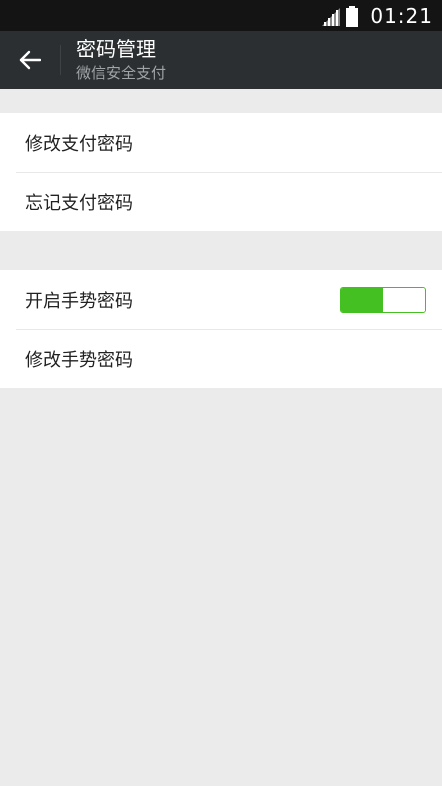 The width and height of the screenshot is (442, 786). Describe the element at coordinates (79, 301) in the screenshot. I see `menu-item-label: 开启手势密码` at that location.